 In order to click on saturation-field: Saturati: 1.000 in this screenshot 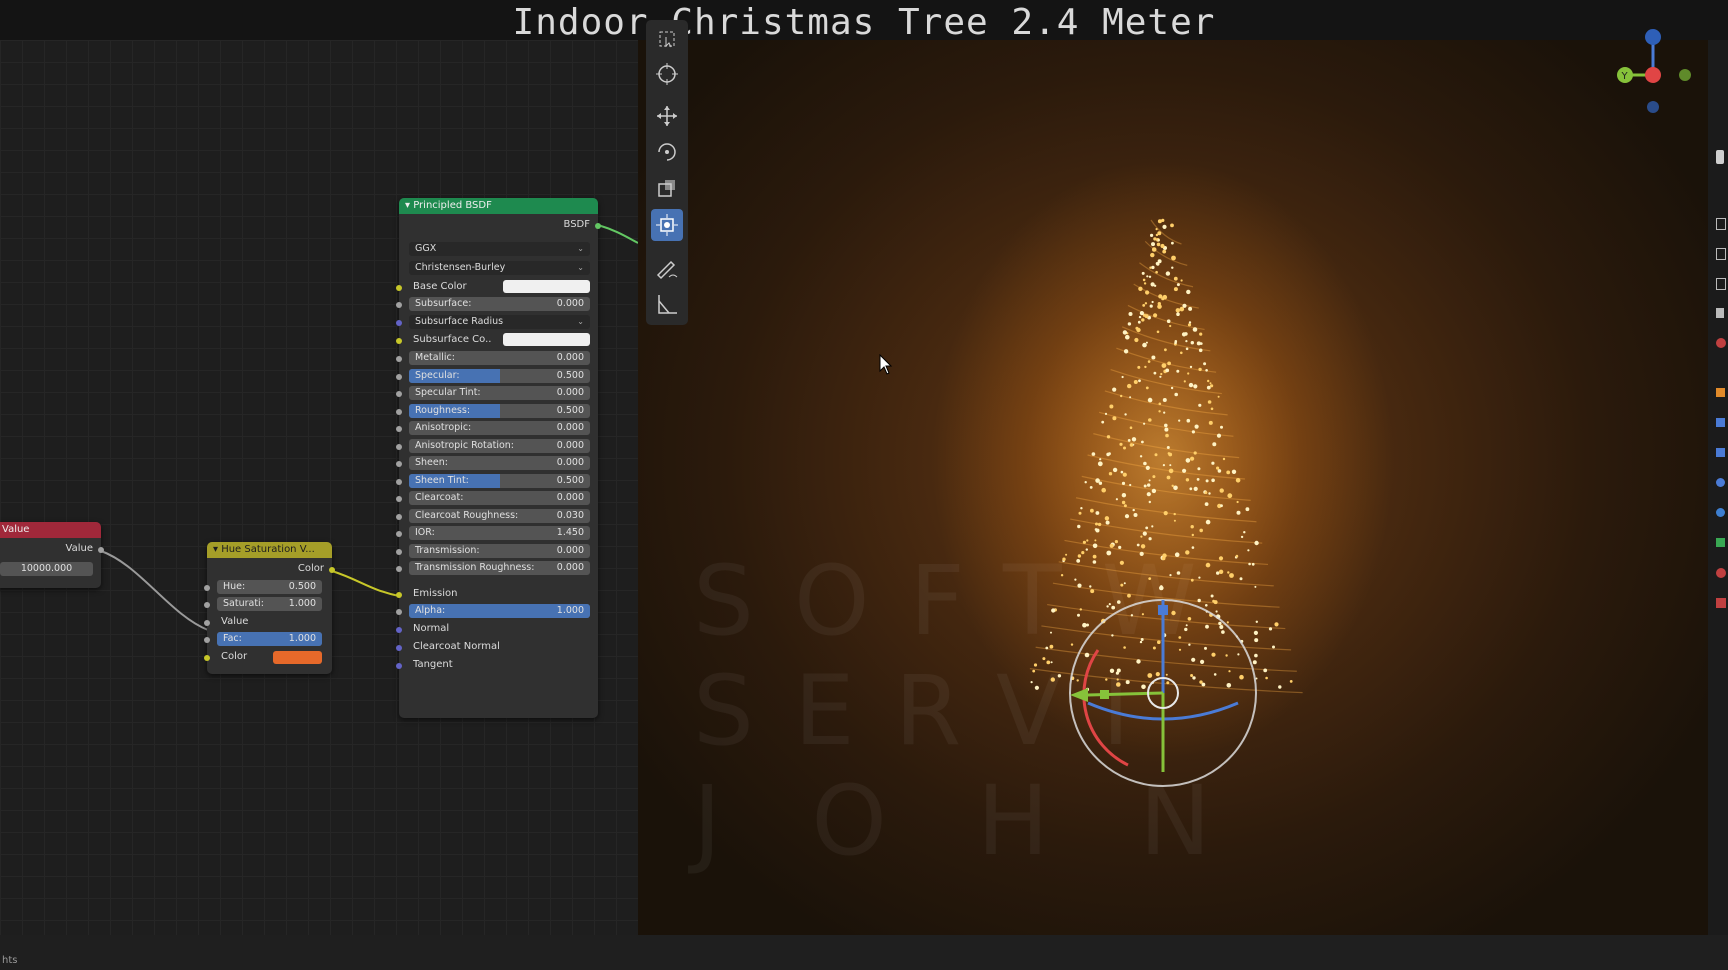, I will do `click(269, 604)`.